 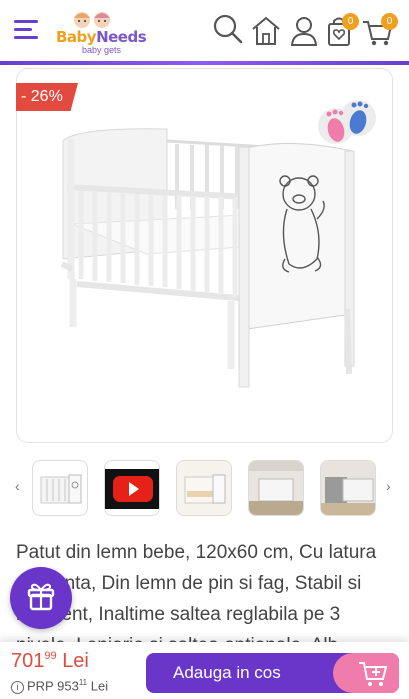 I want to click on logo-text: BabyNeeds, so click(x=101, y=37).